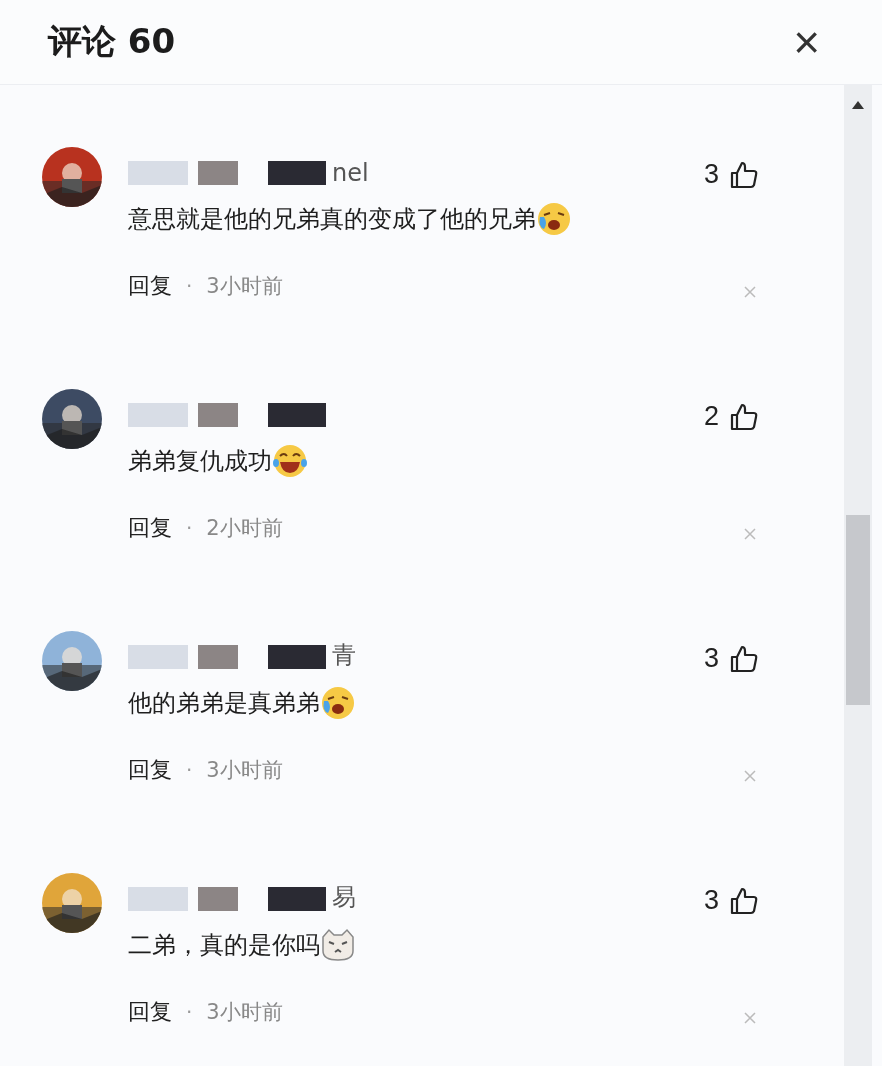 This screenshot has height=1066, width=882. Describe the element at coordinates (344, 655) in the screenshot. I see `user-name: 青` at that location.